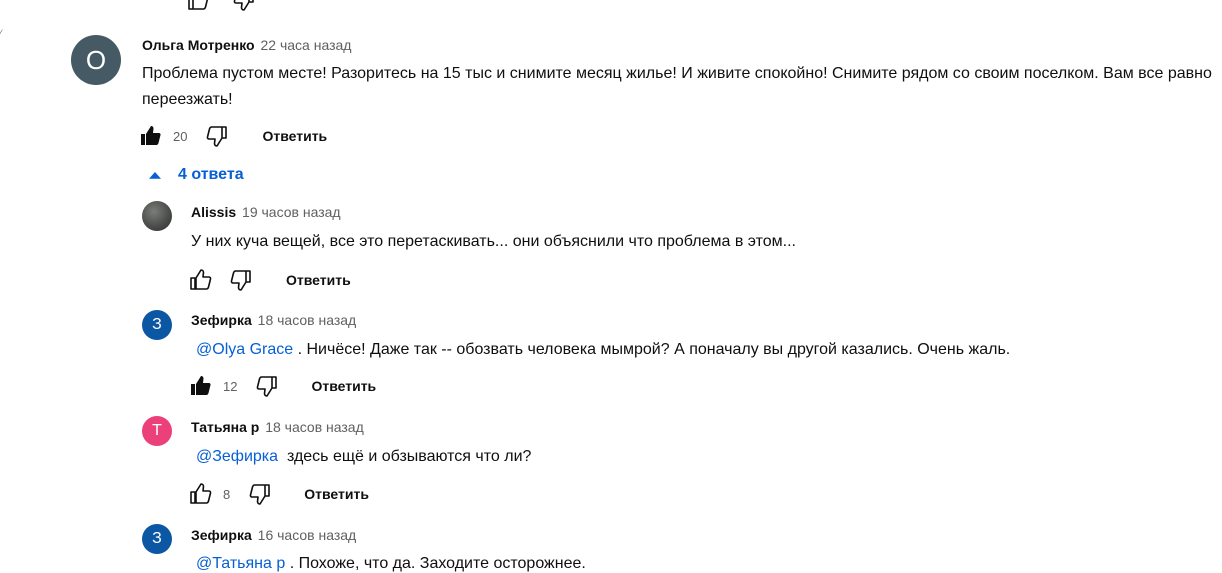 Image resolution: width=1222 pixels, height=573 pixels. What do you see at coordinates (282, 386) in the screenshot?
I see `reply-actions: 12 Ответить` at bounding box center [282, 386].